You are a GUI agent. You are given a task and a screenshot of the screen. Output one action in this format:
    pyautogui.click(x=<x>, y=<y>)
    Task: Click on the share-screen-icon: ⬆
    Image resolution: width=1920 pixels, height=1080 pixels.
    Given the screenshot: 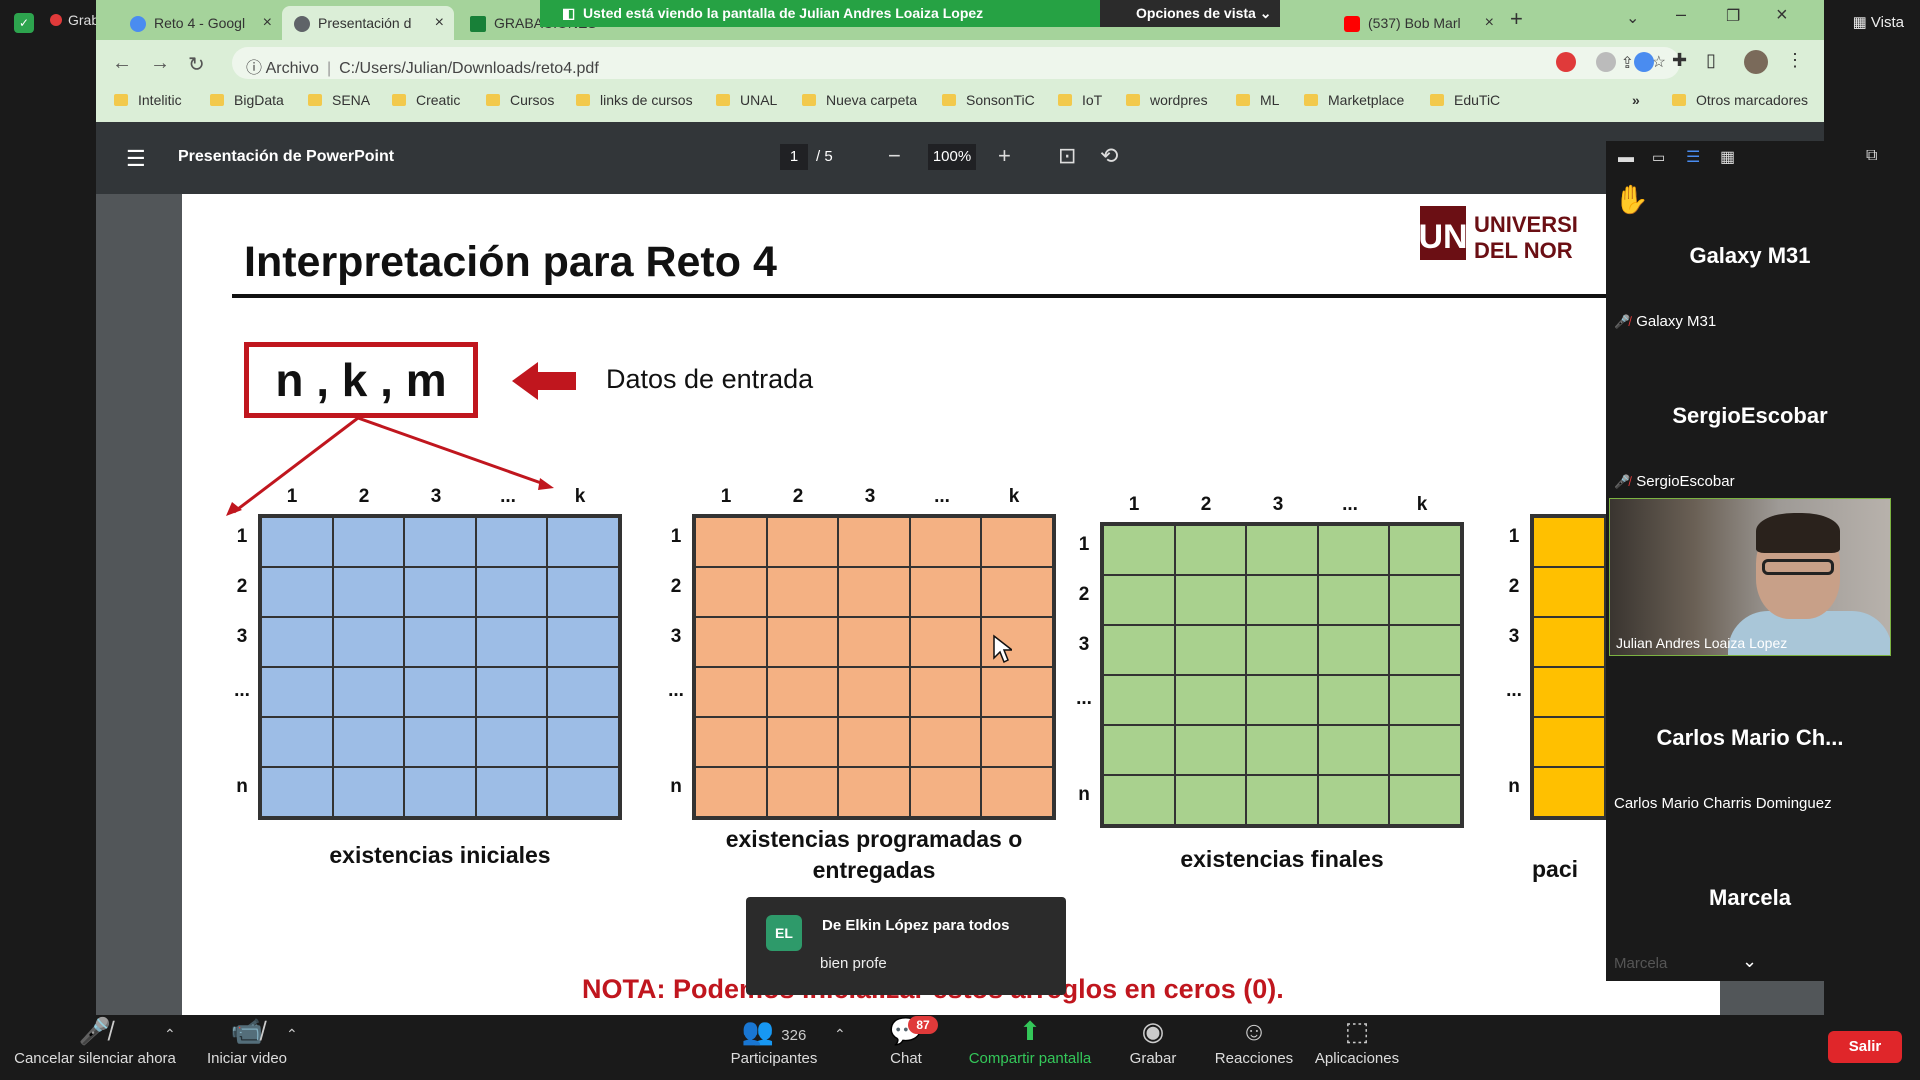 What is the action you would take?
    pyautogui.click(x=1030, y=1031)
    